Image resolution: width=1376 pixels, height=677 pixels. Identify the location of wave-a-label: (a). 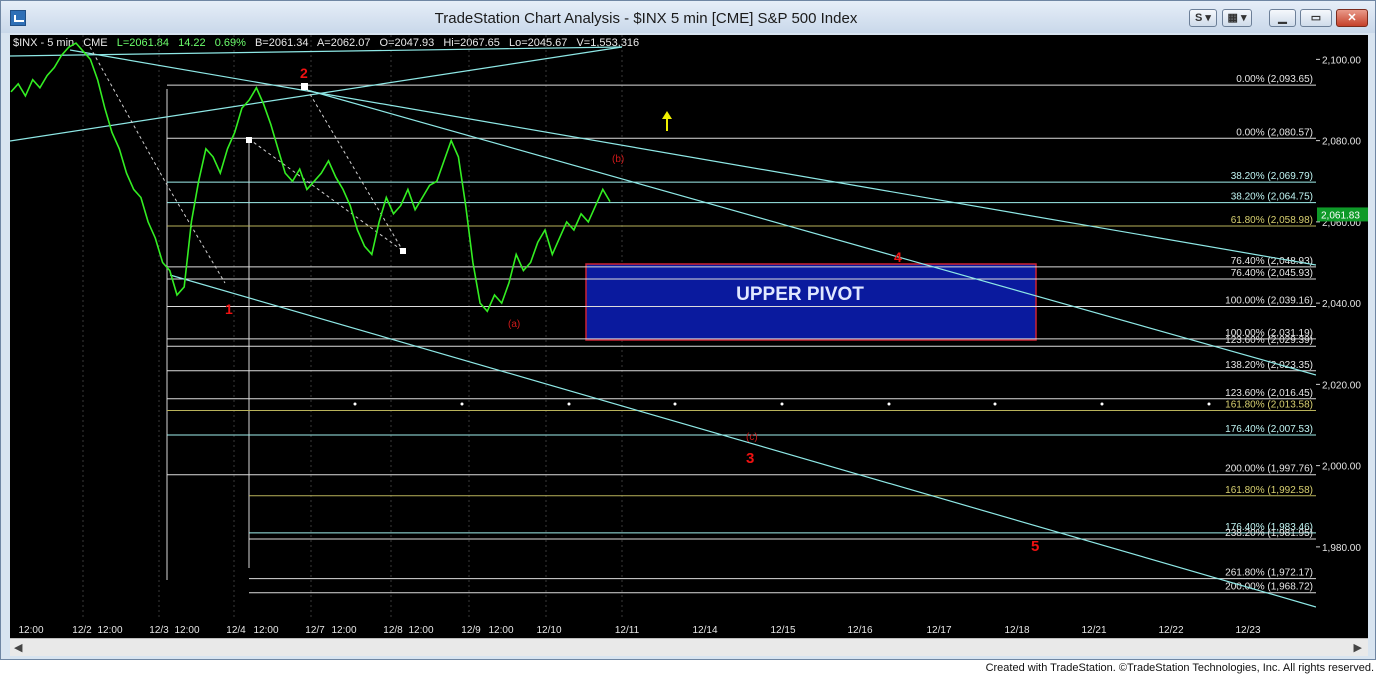
(514, 324).